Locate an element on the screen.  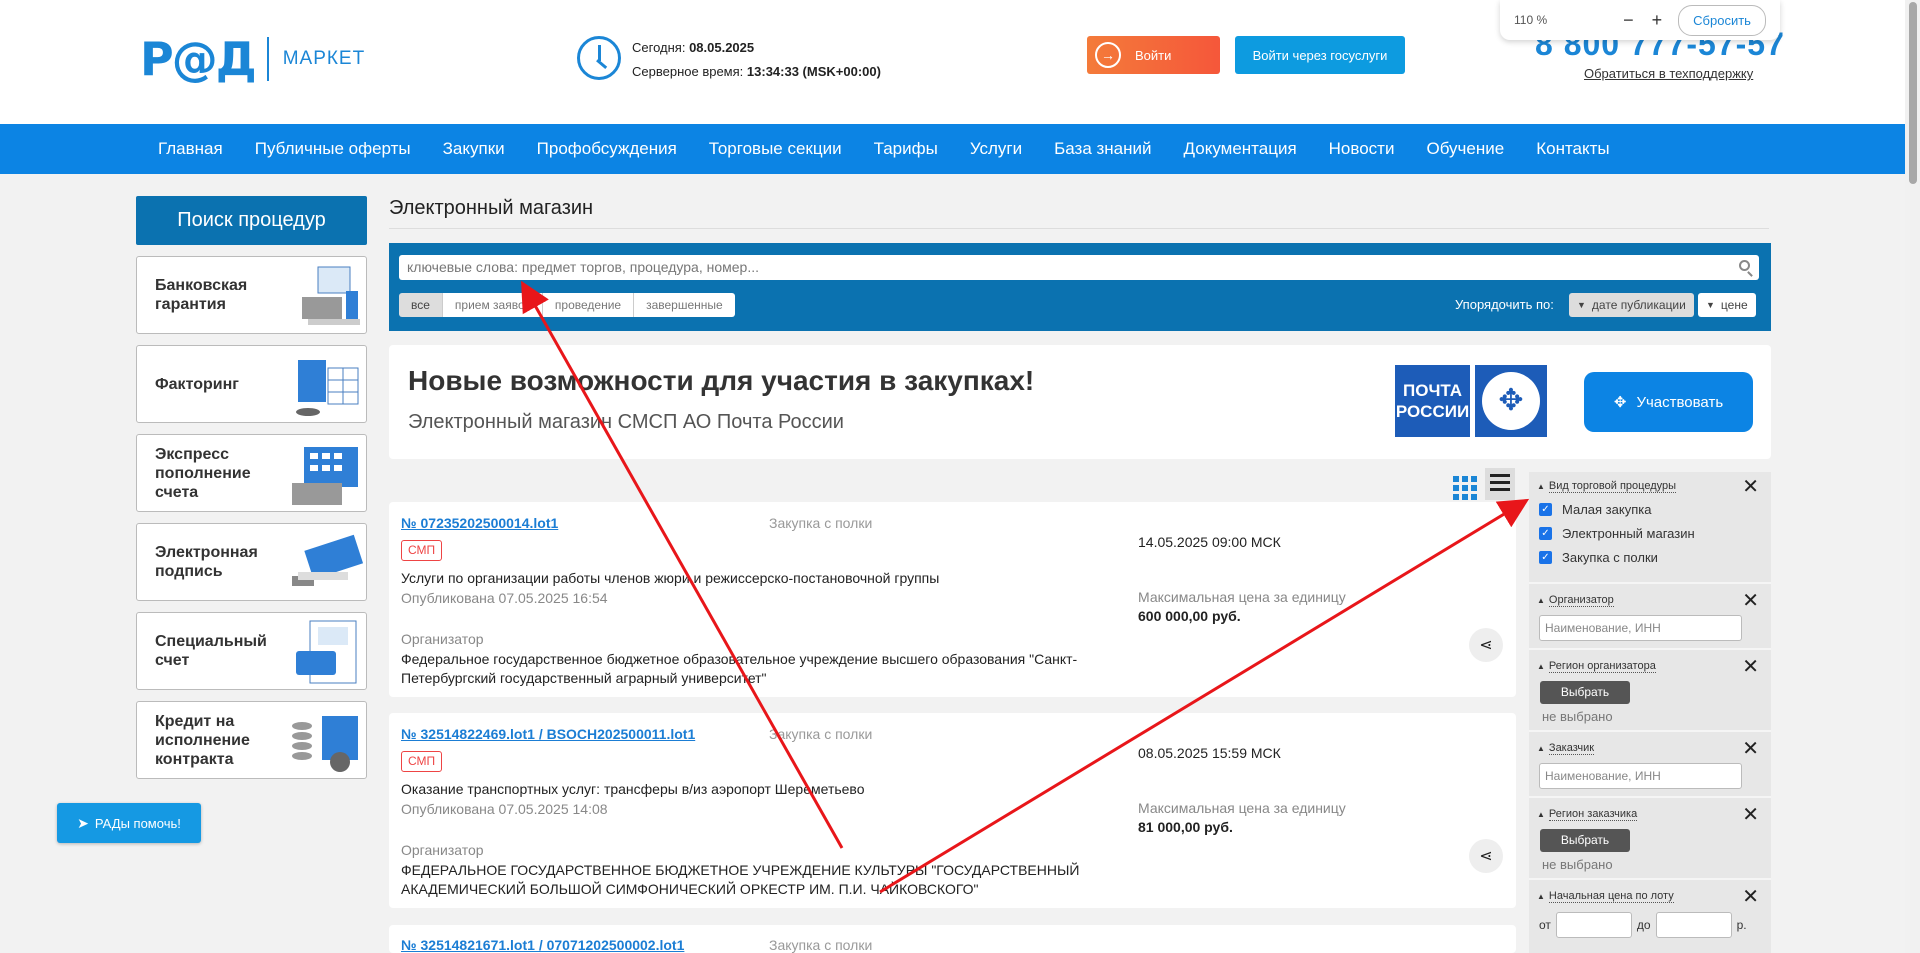
nav-item-purchases: Закупки is located at coordinates (474, 149).